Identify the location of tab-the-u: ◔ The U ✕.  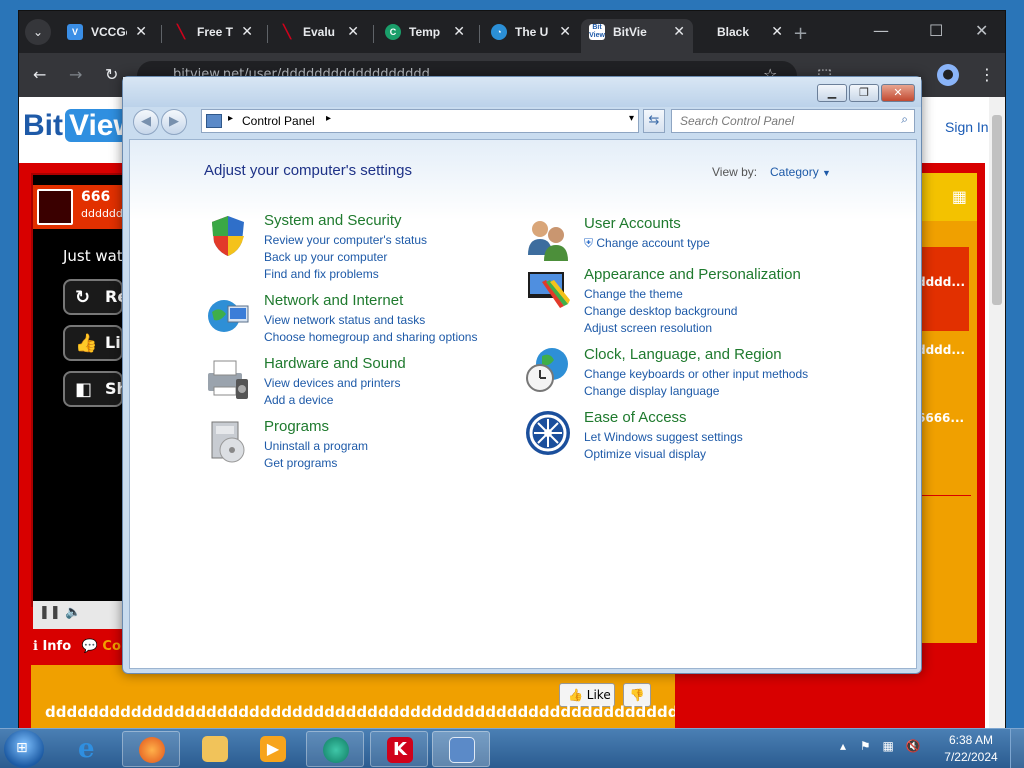
(531, 36).